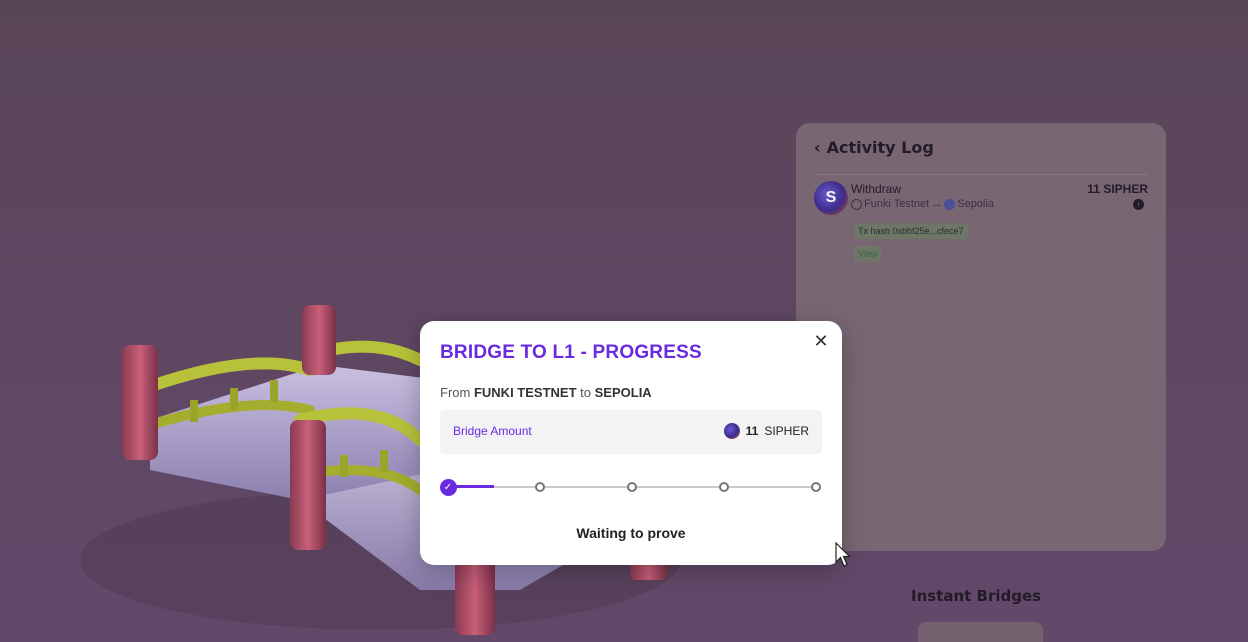 Image resolution: width=1248 pixels, height=642 pixels. I want to click on route-to-word: to, so click(585, 392).